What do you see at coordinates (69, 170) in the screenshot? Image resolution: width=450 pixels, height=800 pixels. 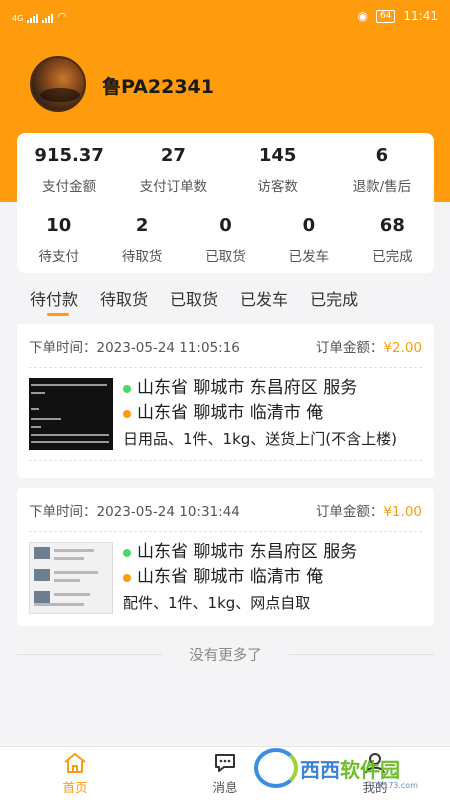 I see `stat-payment-amount: 915.37 支付金额` at bounding box center [69, 170].